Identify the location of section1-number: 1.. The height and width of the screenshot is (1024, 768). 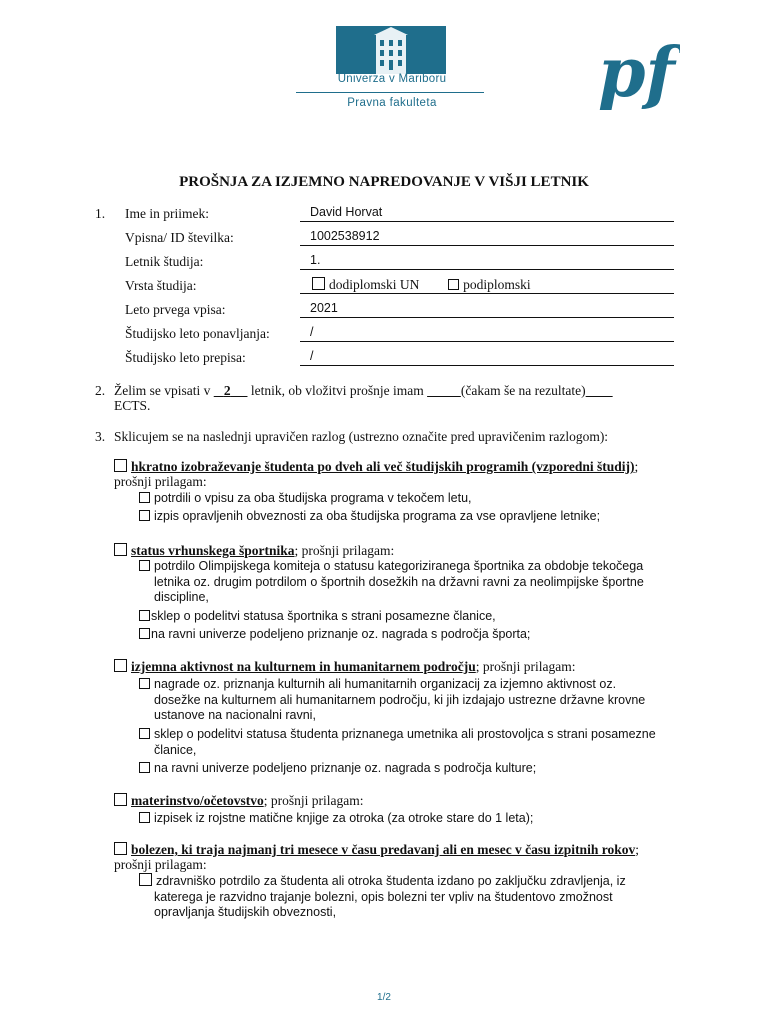
(100, 213).